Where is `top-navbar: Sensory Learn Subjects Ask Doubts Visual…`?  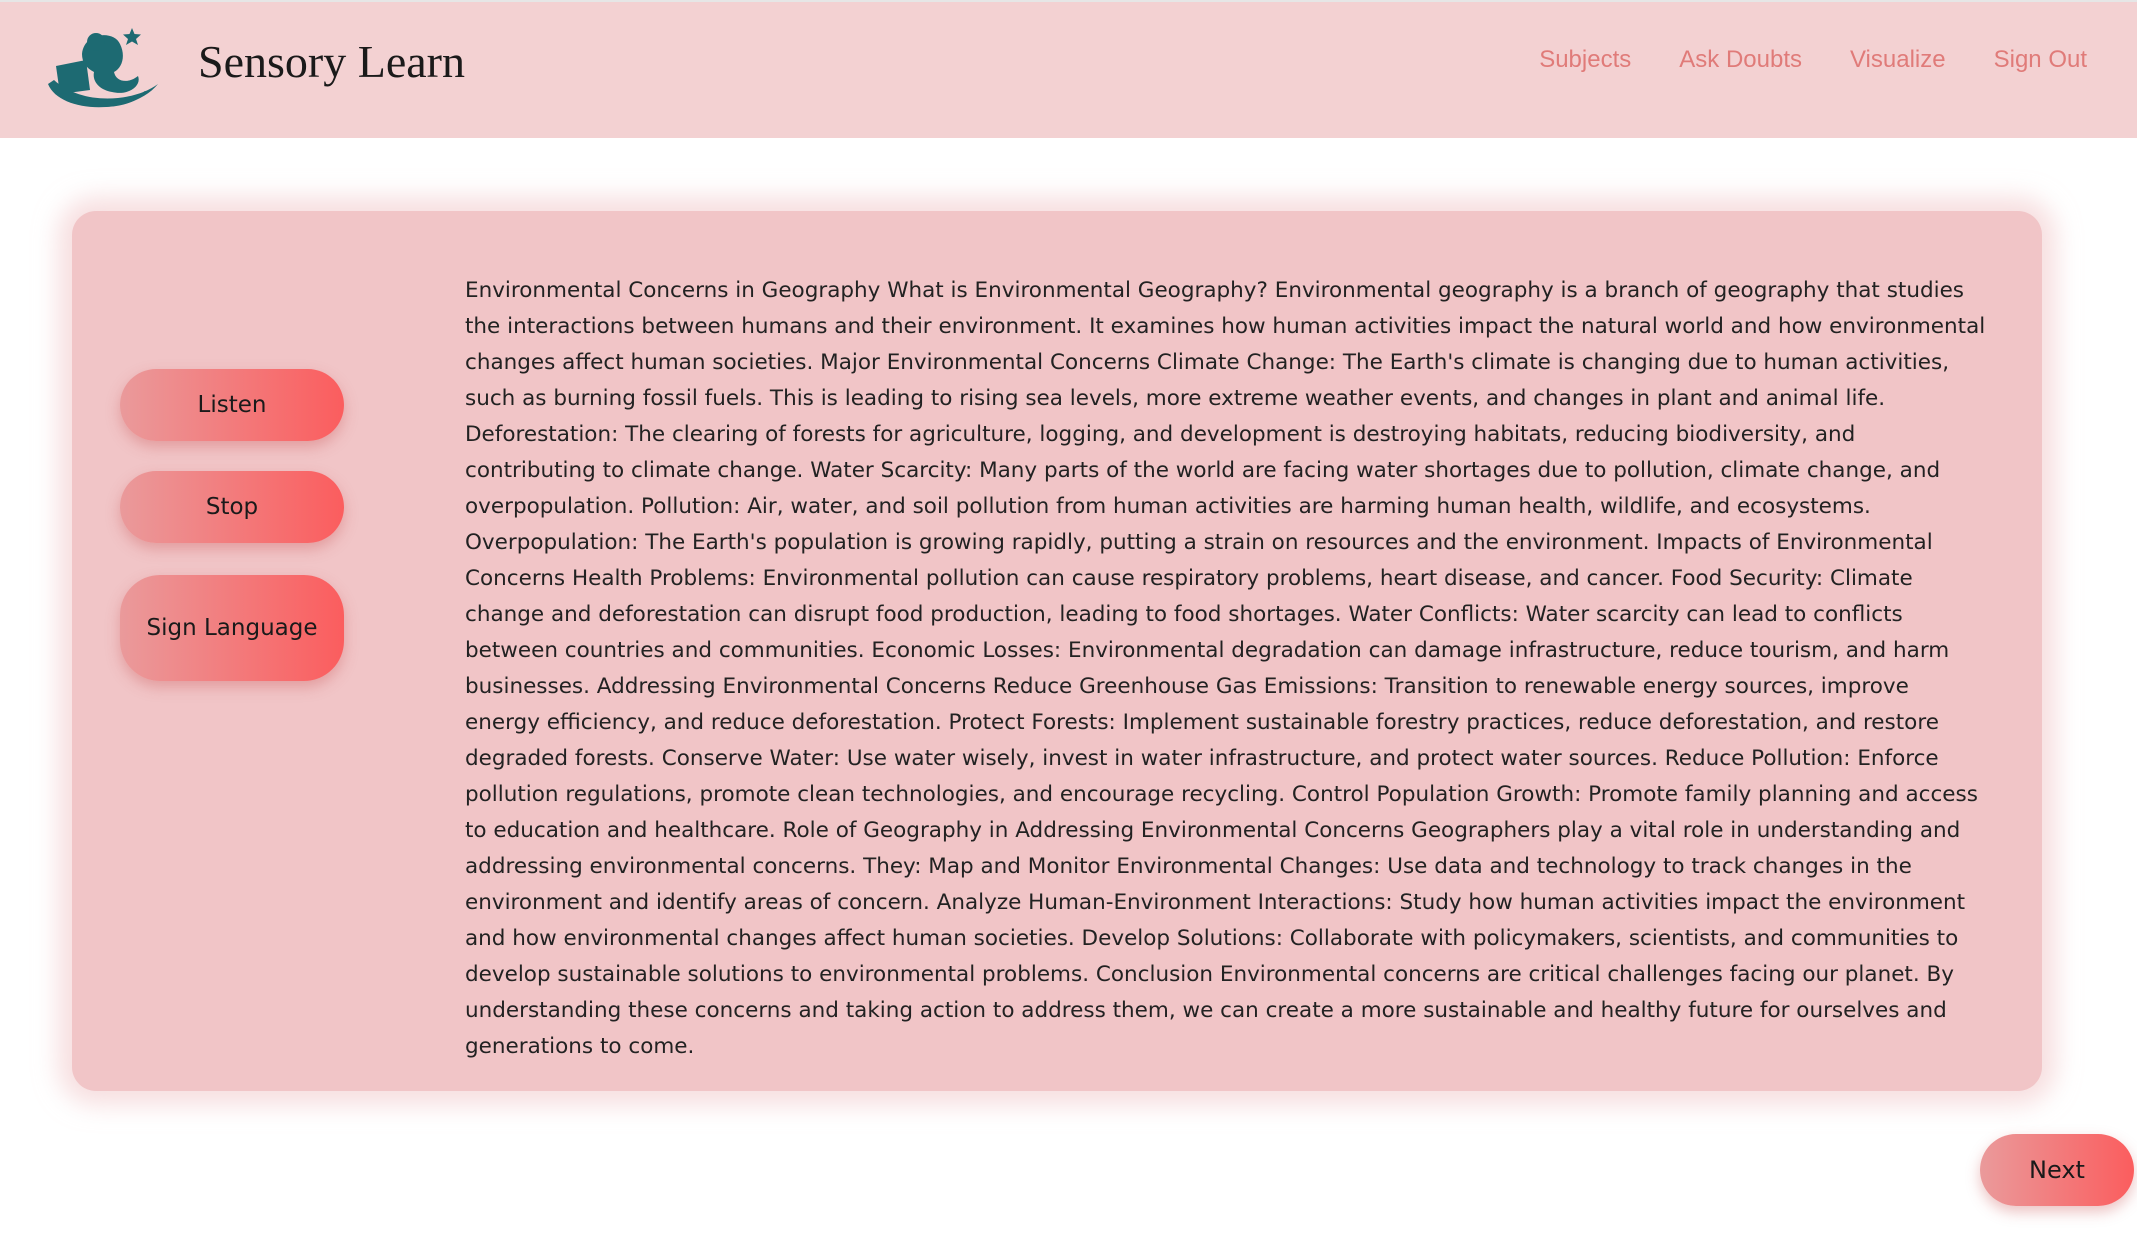
top-navbar: Sensory Learn Subjects Ask Doubts Visual… is located at coordinates (1068, 69).